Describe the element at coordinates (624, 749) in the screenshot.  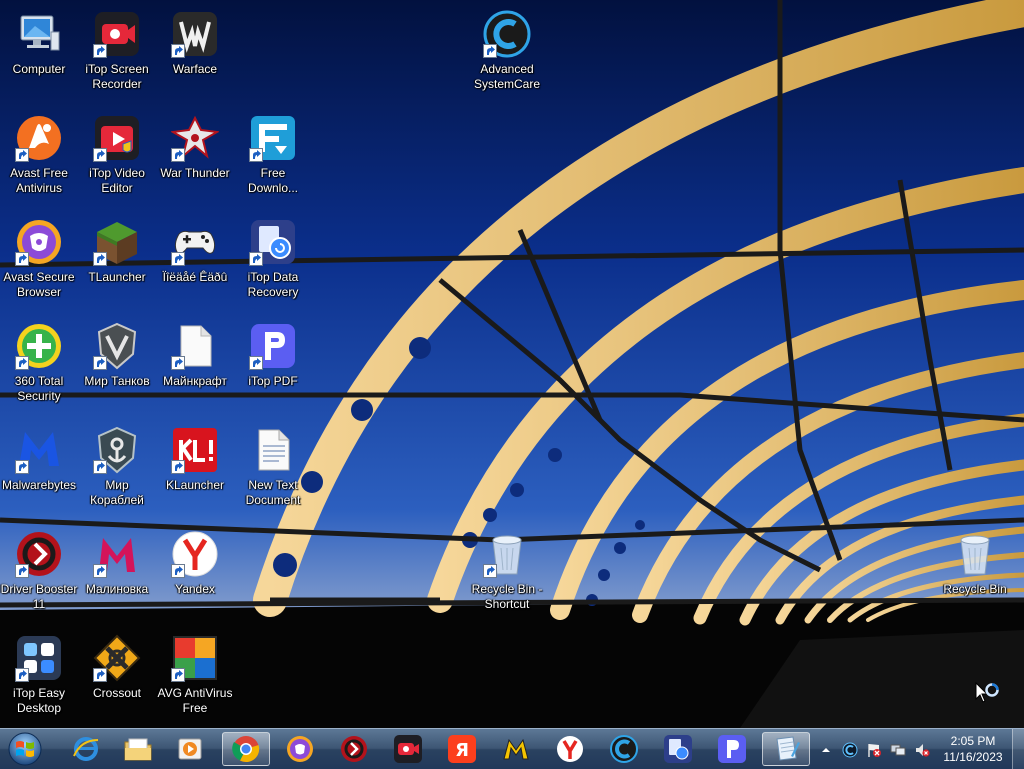
I see `taskbar-button-advanced-systemcare` at that location.